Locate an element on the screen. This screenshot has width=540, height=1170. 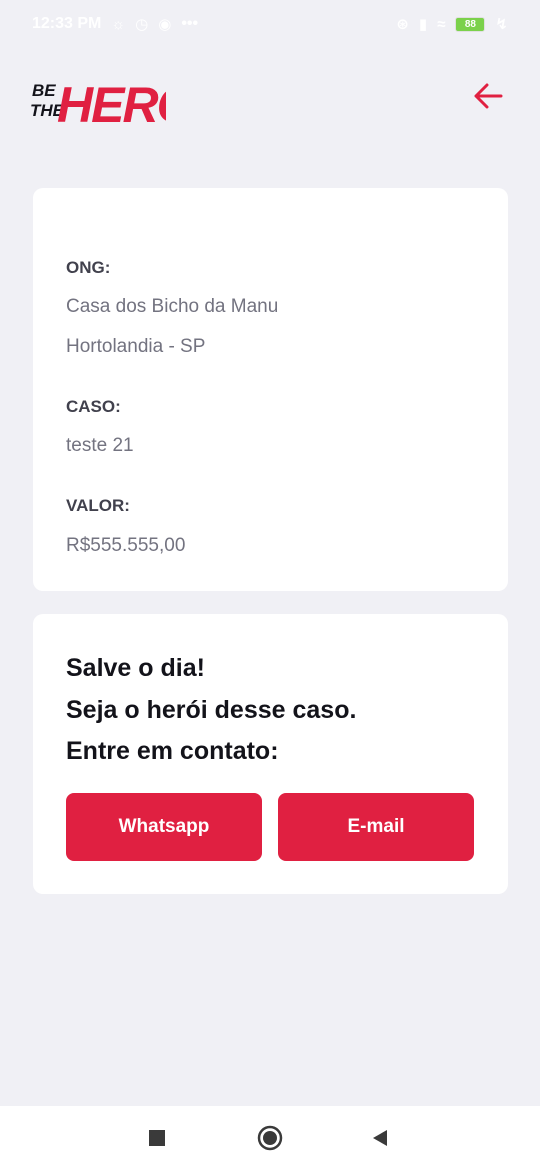
facebook-icon: ◉ is located at coordinates (165, 24).